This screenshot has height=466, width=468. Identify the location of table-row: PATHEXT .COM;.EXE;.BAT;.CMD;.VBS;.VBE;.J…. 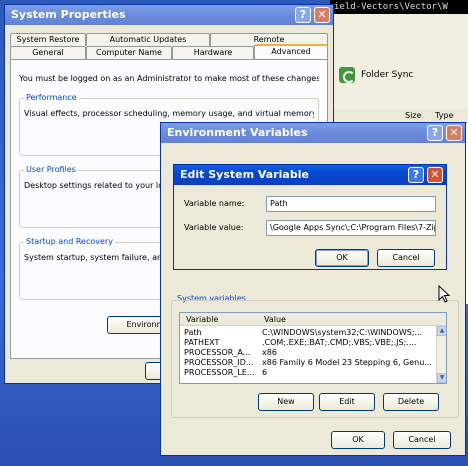
(308, 343).